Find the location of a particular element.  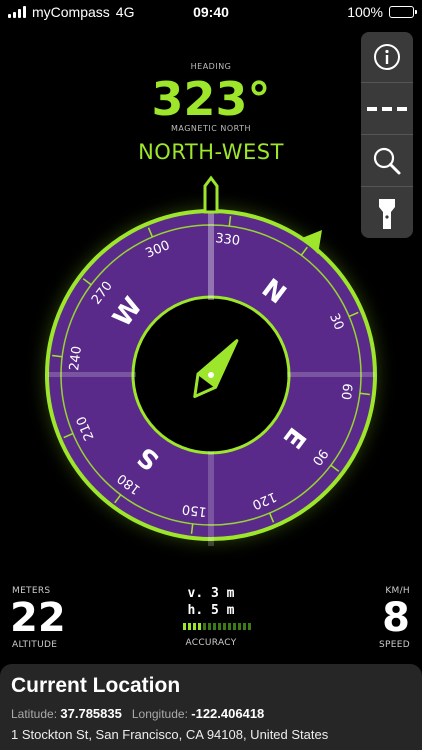

info-icon is located at coordinates (387, 57).